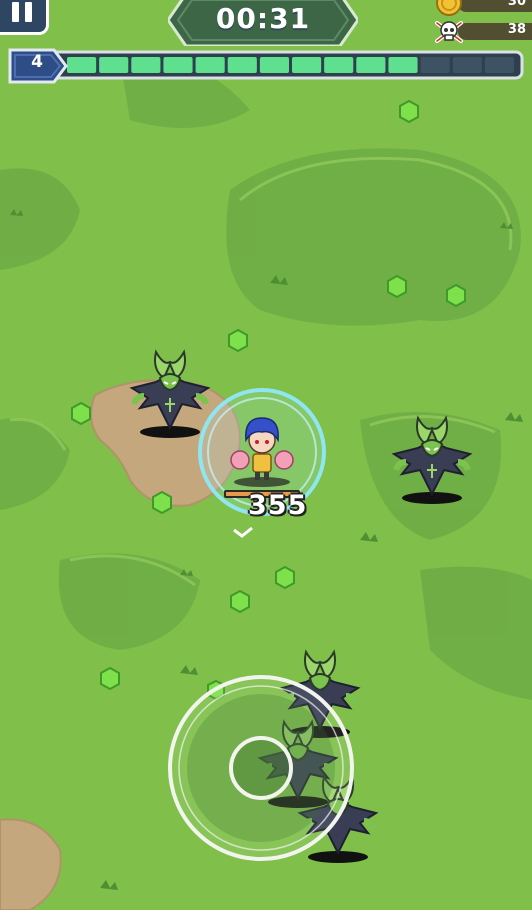 The width and height of the screenshot is (532, 910). I want to click on virtual-joystick, so click(261, 768).